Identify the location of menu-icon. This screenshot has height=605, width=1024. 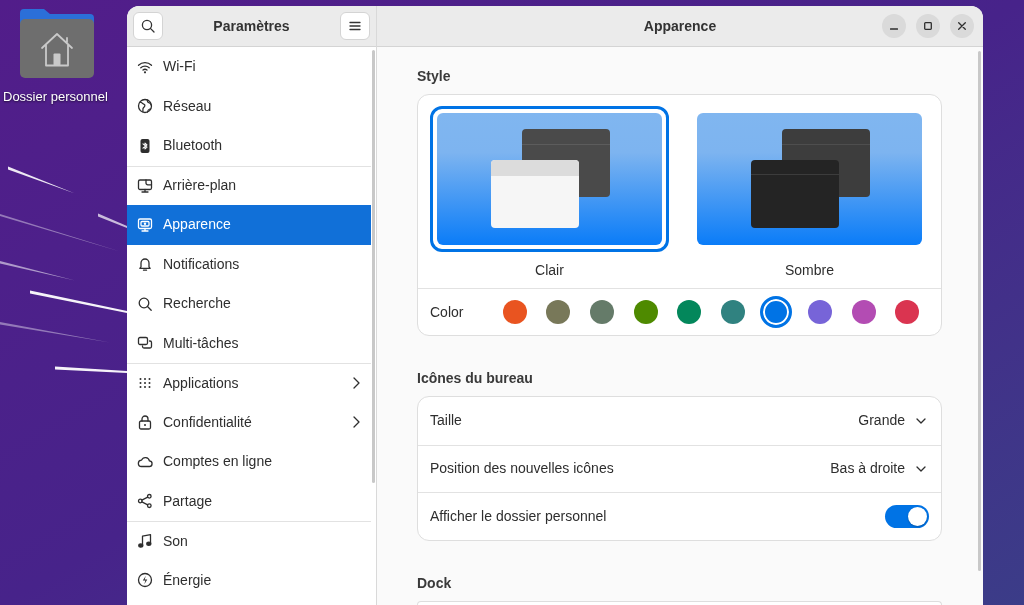
(355, 26).